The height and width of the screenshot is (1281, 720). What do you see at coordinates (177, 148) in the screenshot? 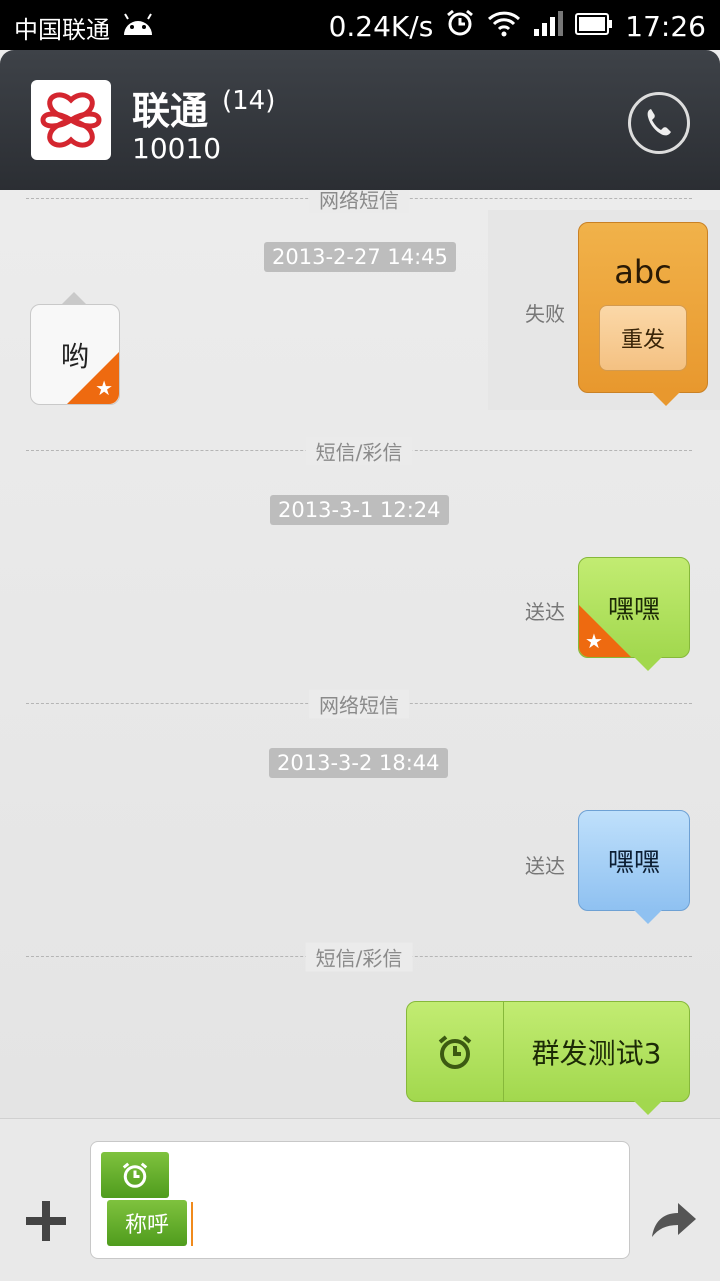
I see `contact-number: 10010` at bounding box center [177, 148].